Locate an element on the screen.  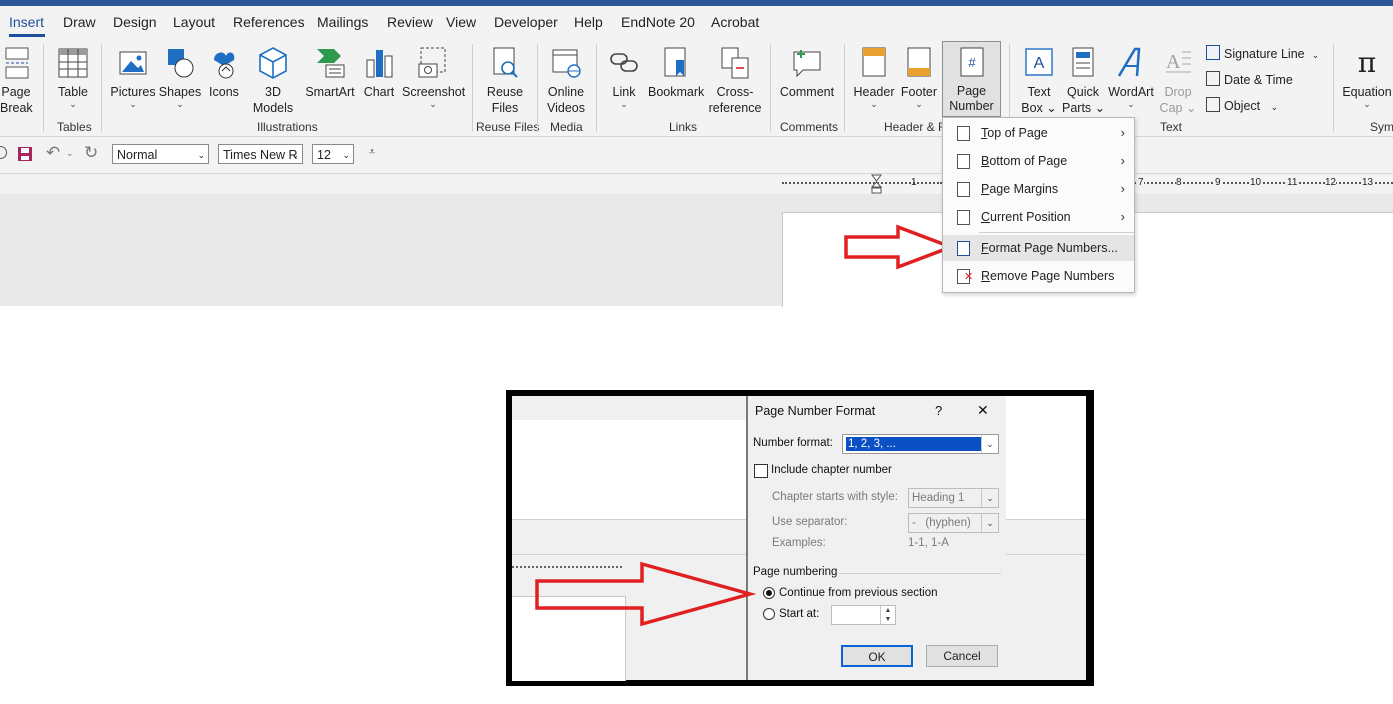
pictures-button: Pictures ⌄ is located at coordinates (133, 77).